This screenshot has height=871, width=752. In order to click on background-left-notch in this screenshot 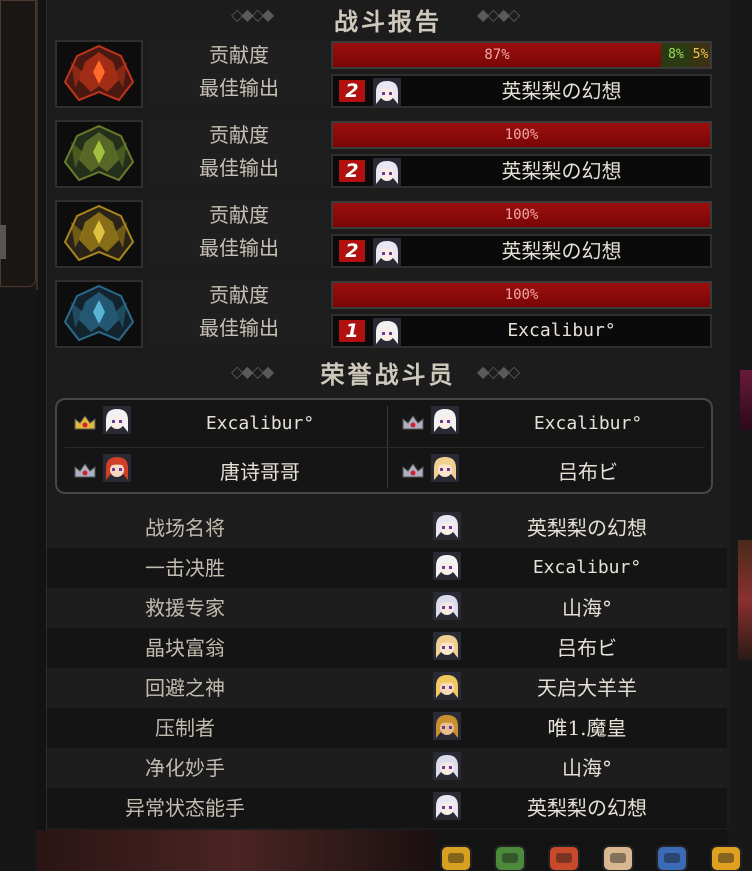, I will do `click(3, 242)`.